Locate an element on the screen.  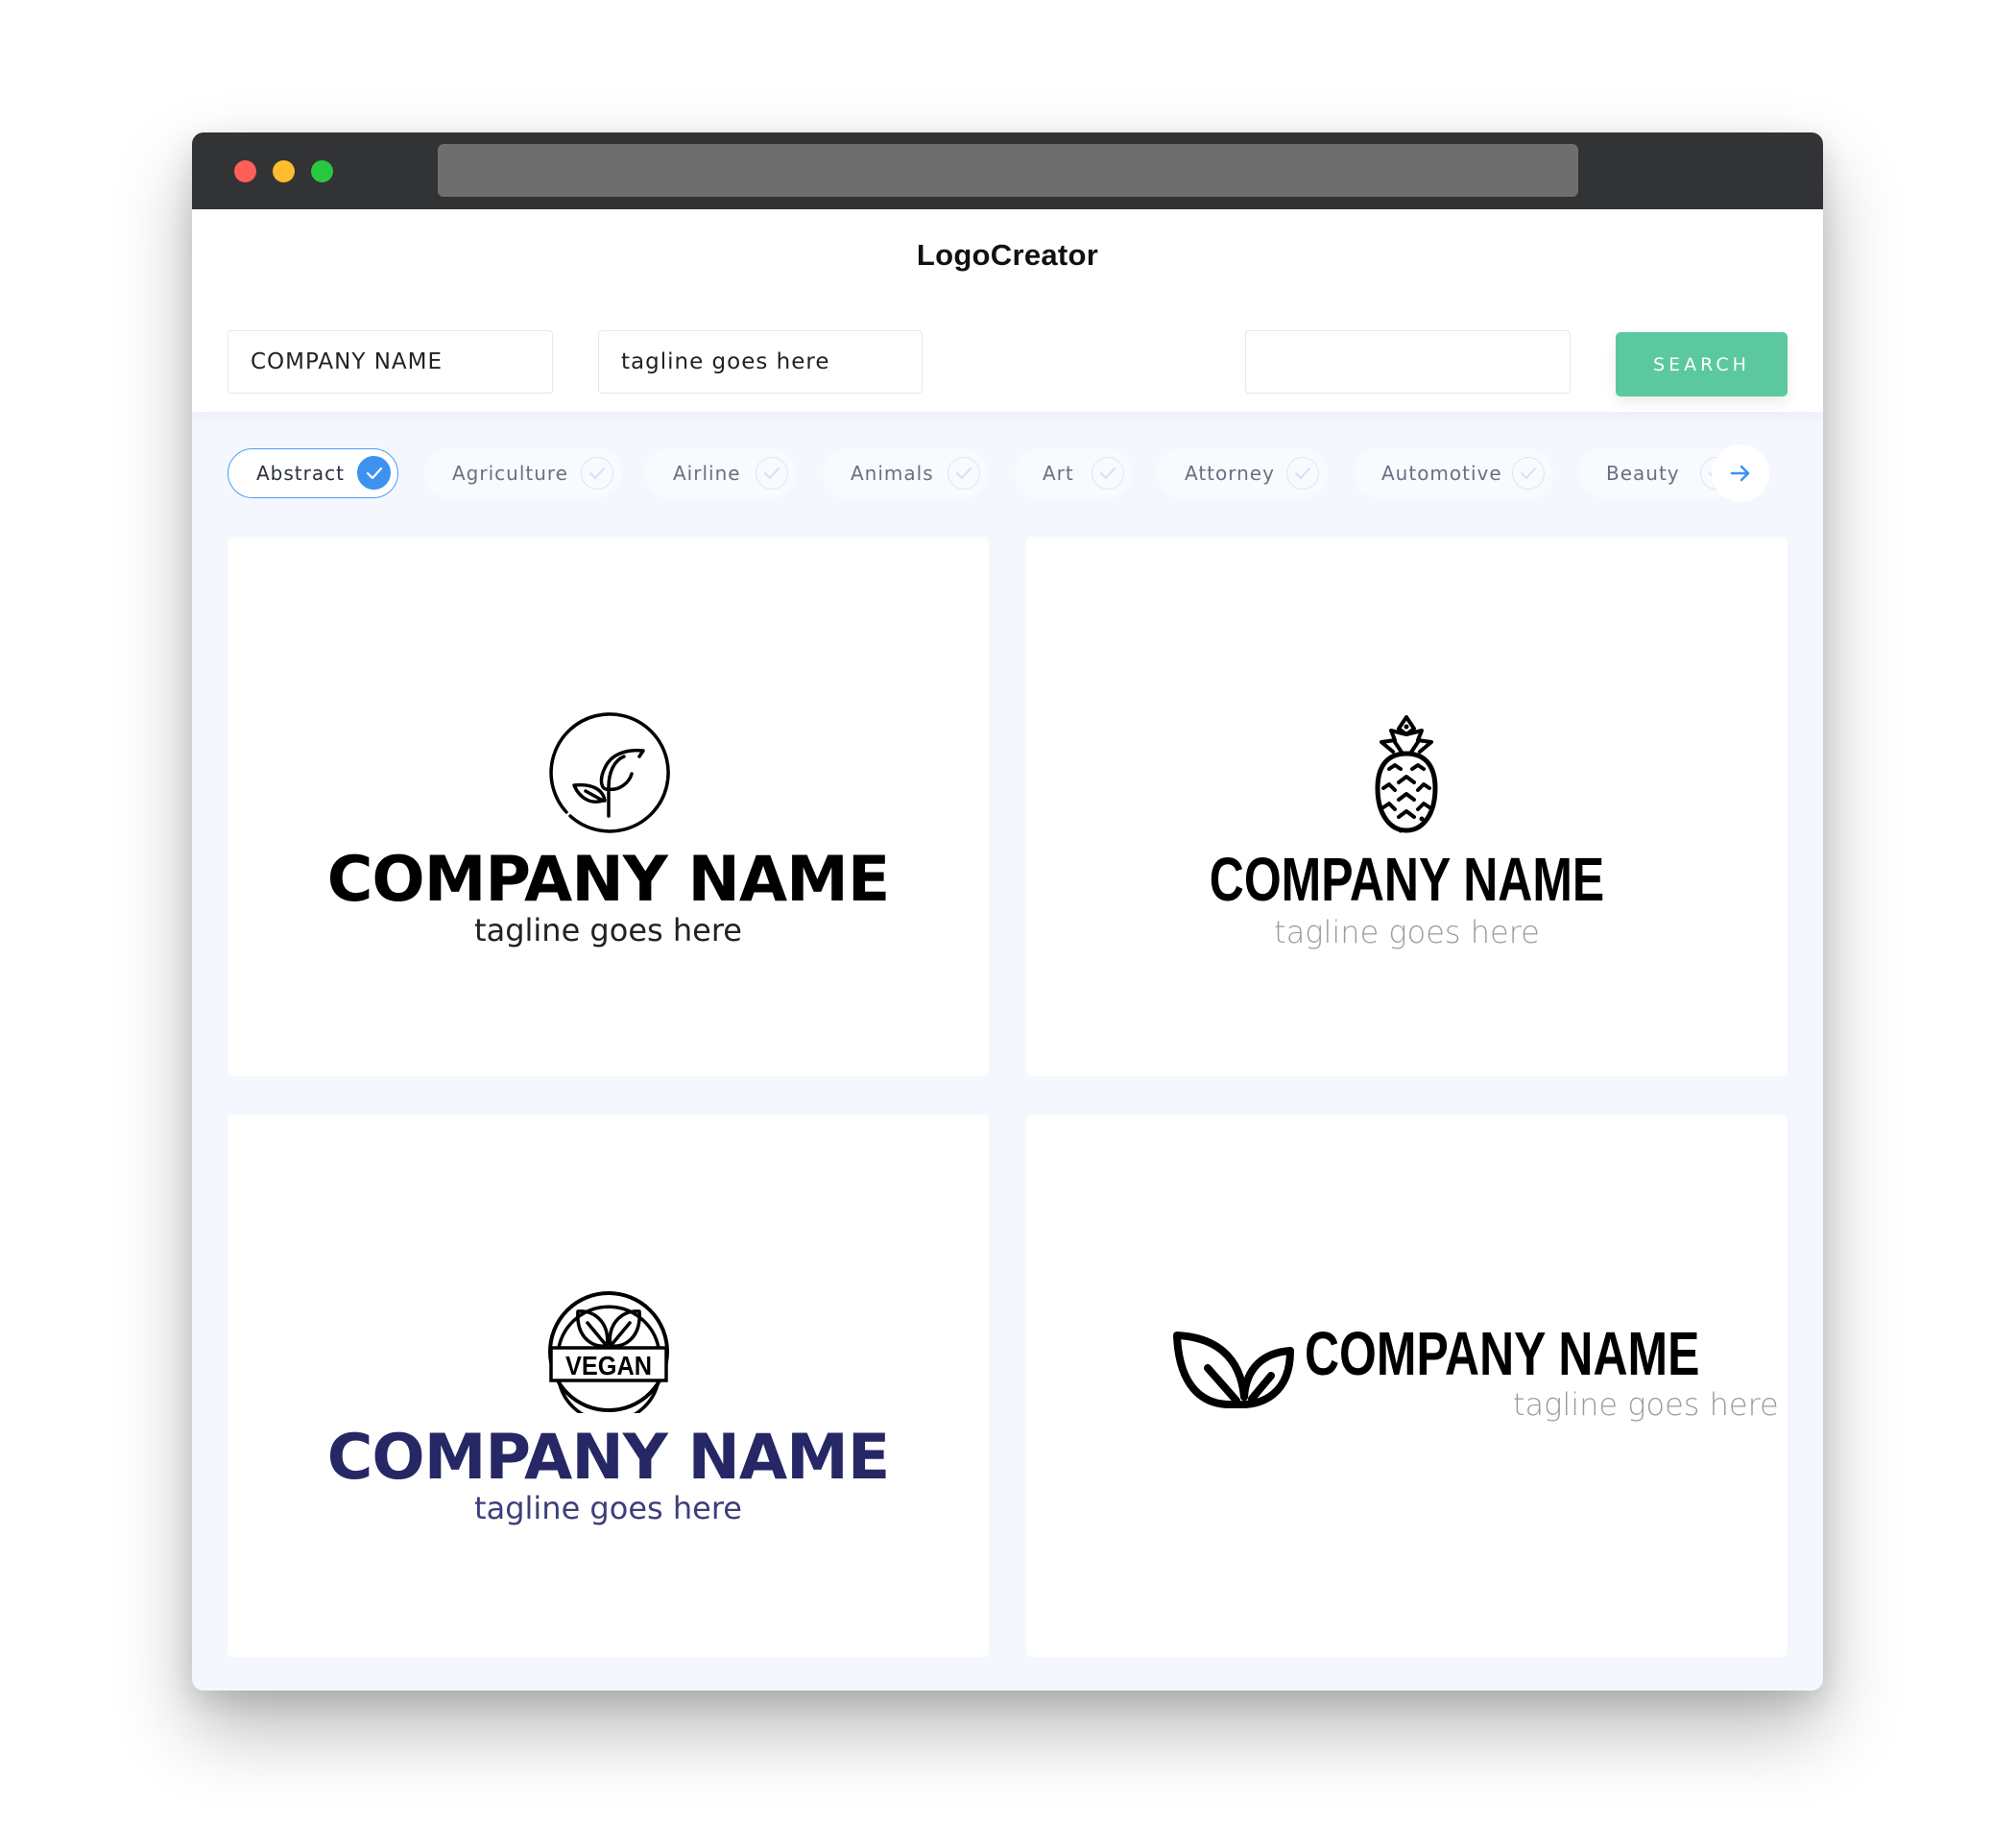
category-label: Attorney is located at coordinates (1230, 473).